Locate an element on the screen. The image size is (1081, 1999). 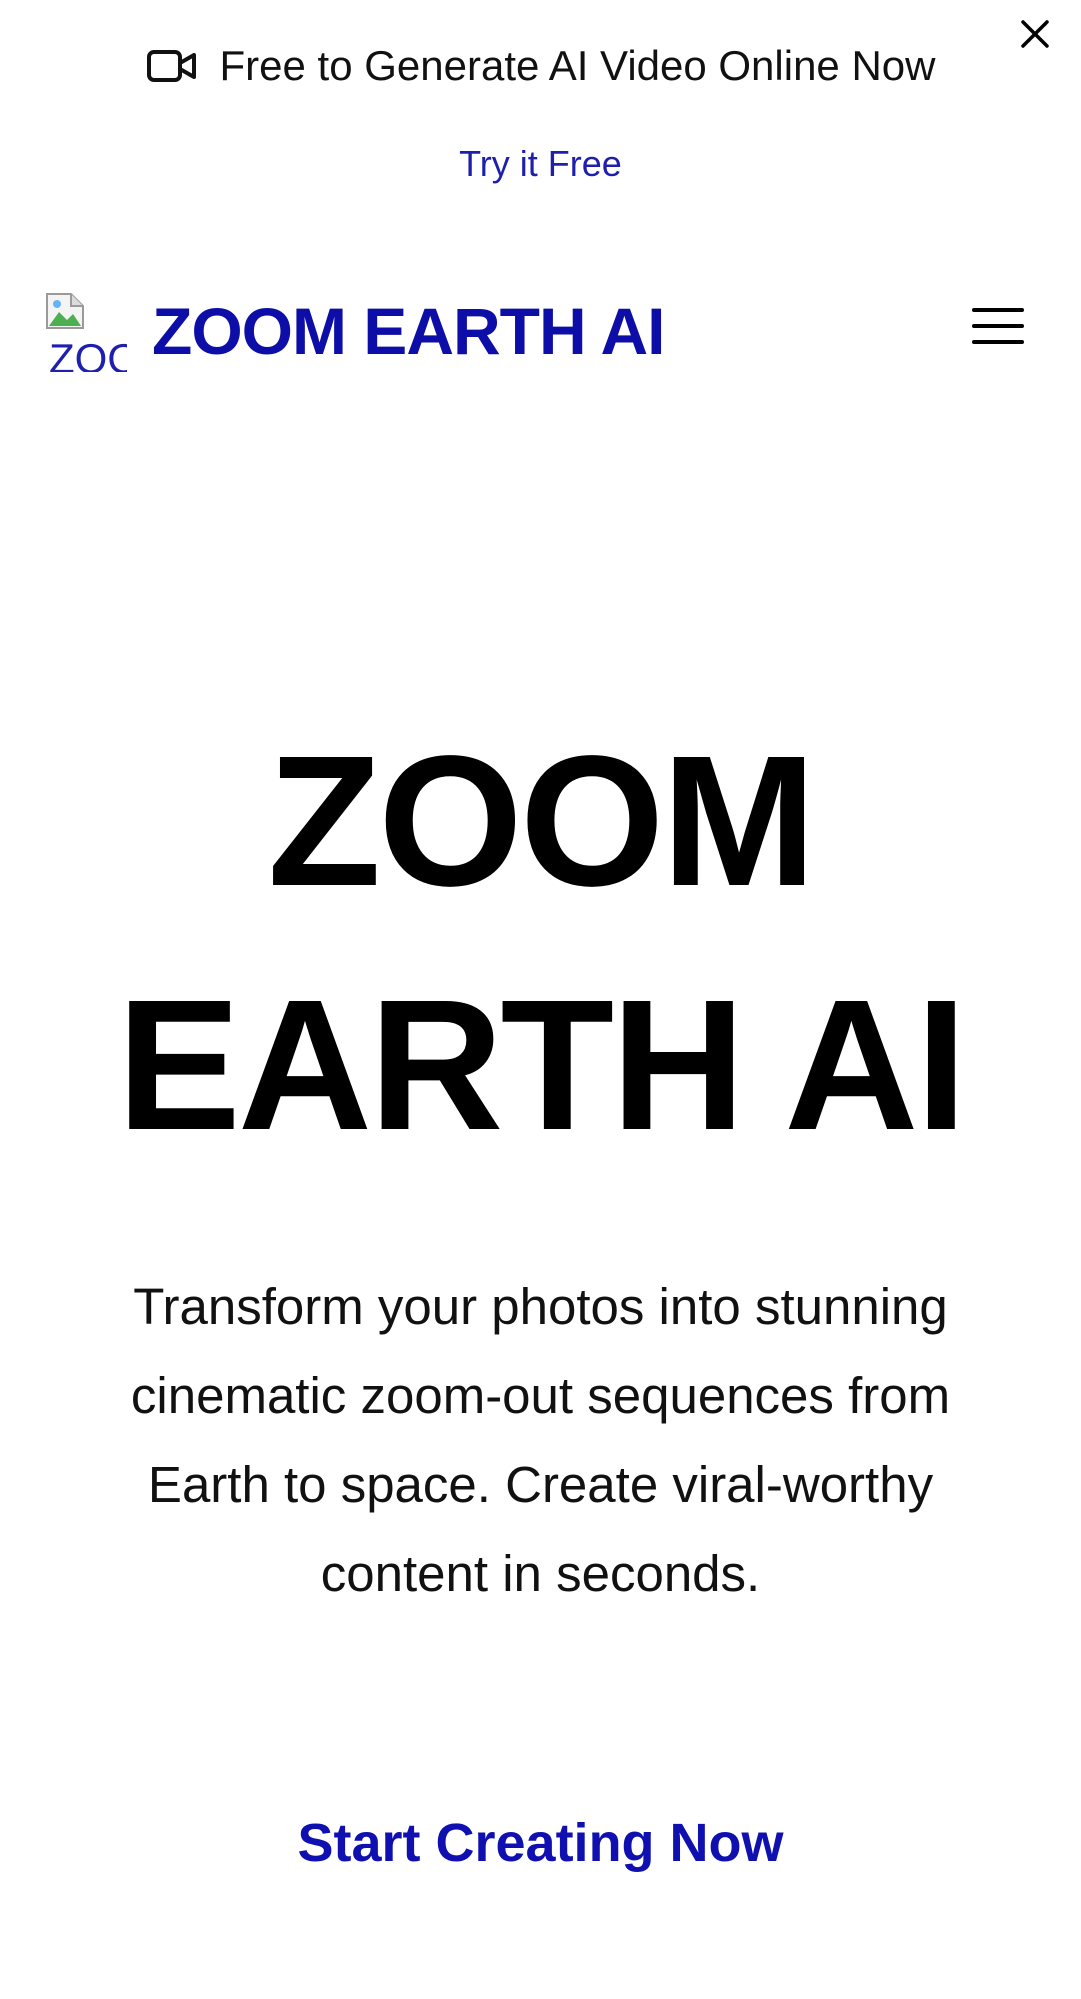
site-navbar: ZOOM ZOOM EARTH AI is located at coordinates (540, 325).